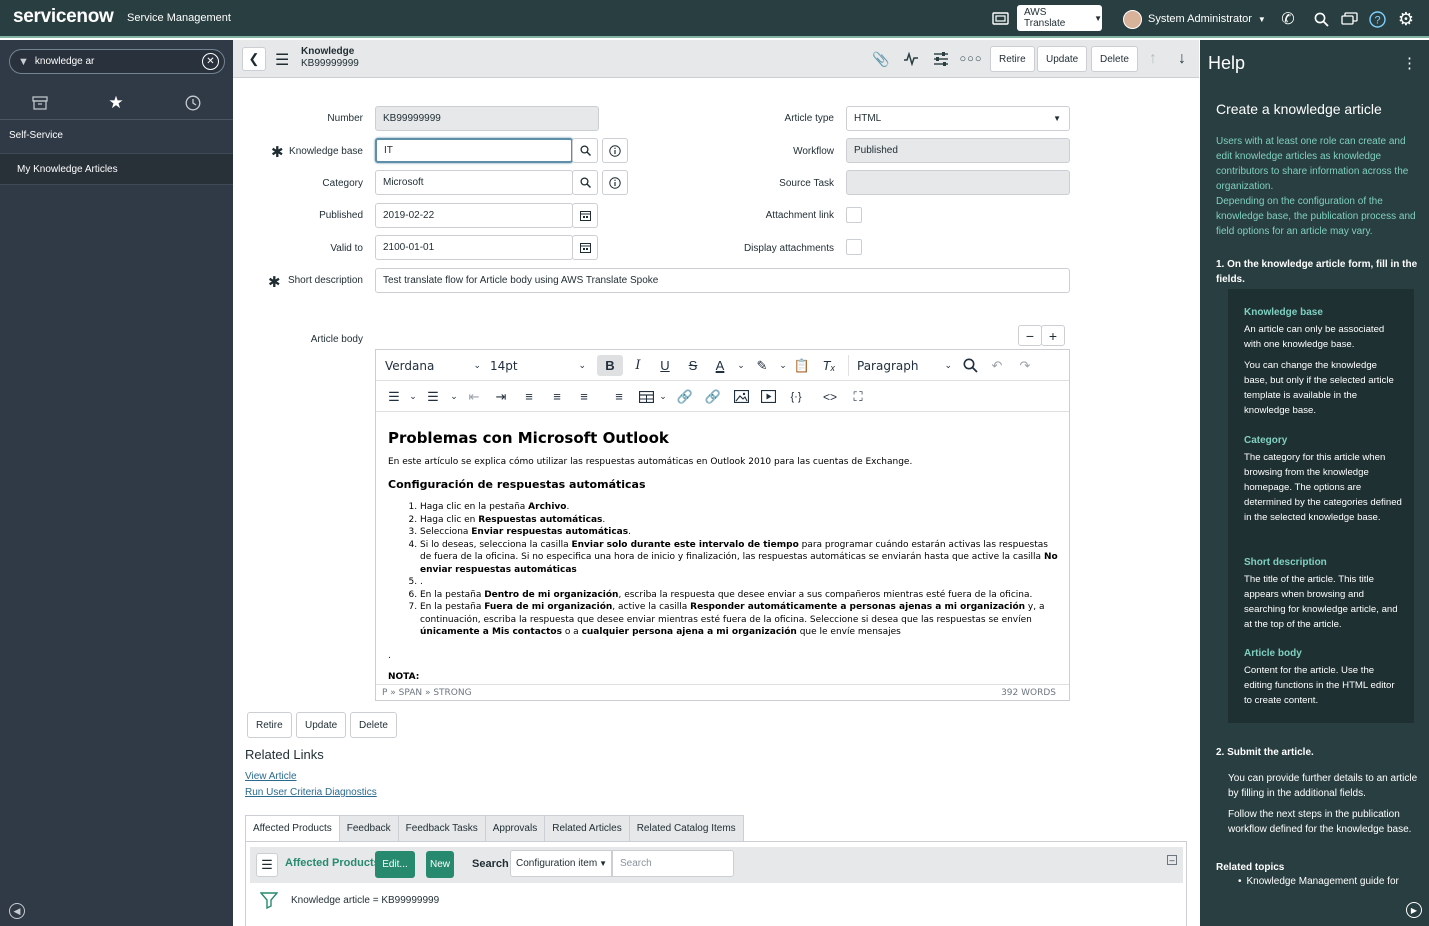 The width and height of the screenshot is (1429, 926). Describe the element at coordinates (958, 182) in the screenshot. I see `source-task-field` at that location.